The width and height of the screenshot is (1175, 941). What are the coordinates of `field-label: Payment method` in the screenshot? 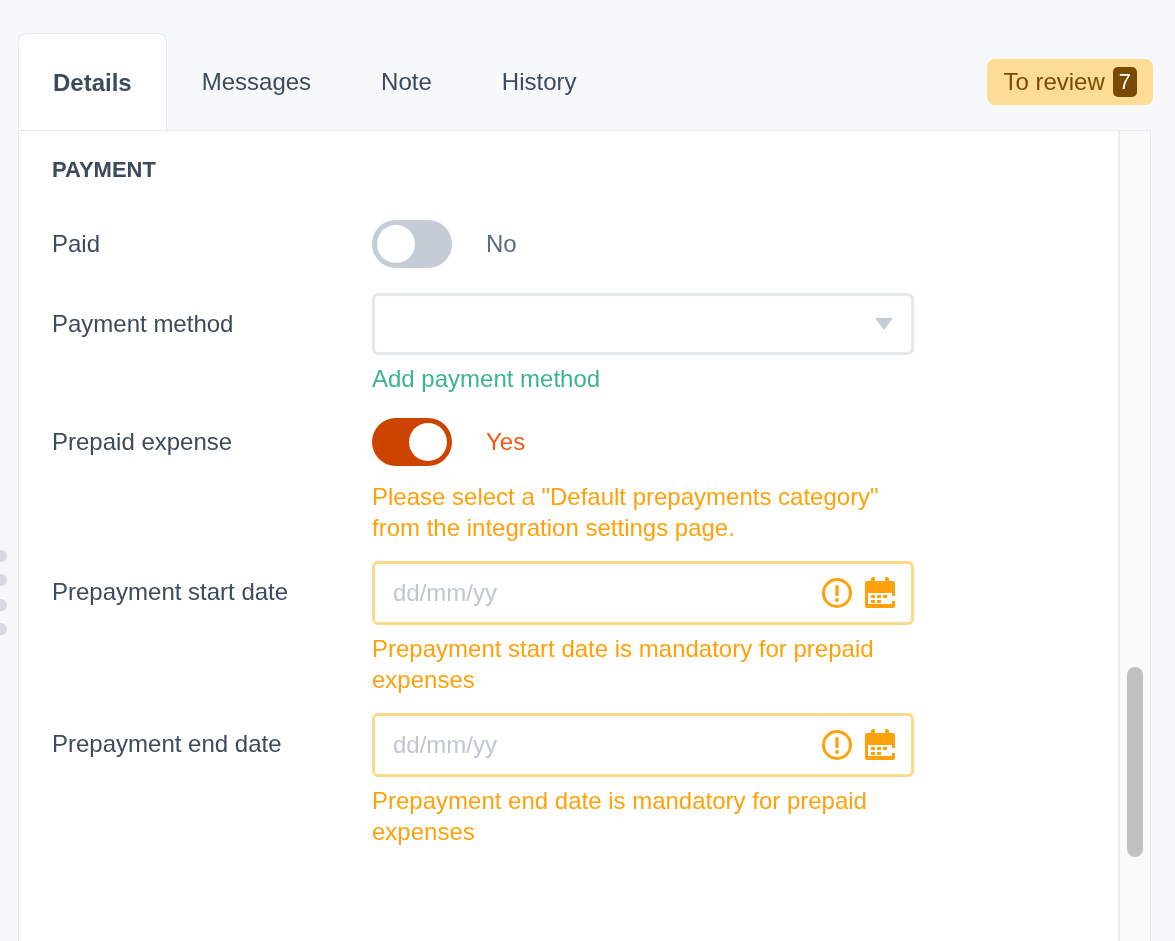 It's located at (143, 324).